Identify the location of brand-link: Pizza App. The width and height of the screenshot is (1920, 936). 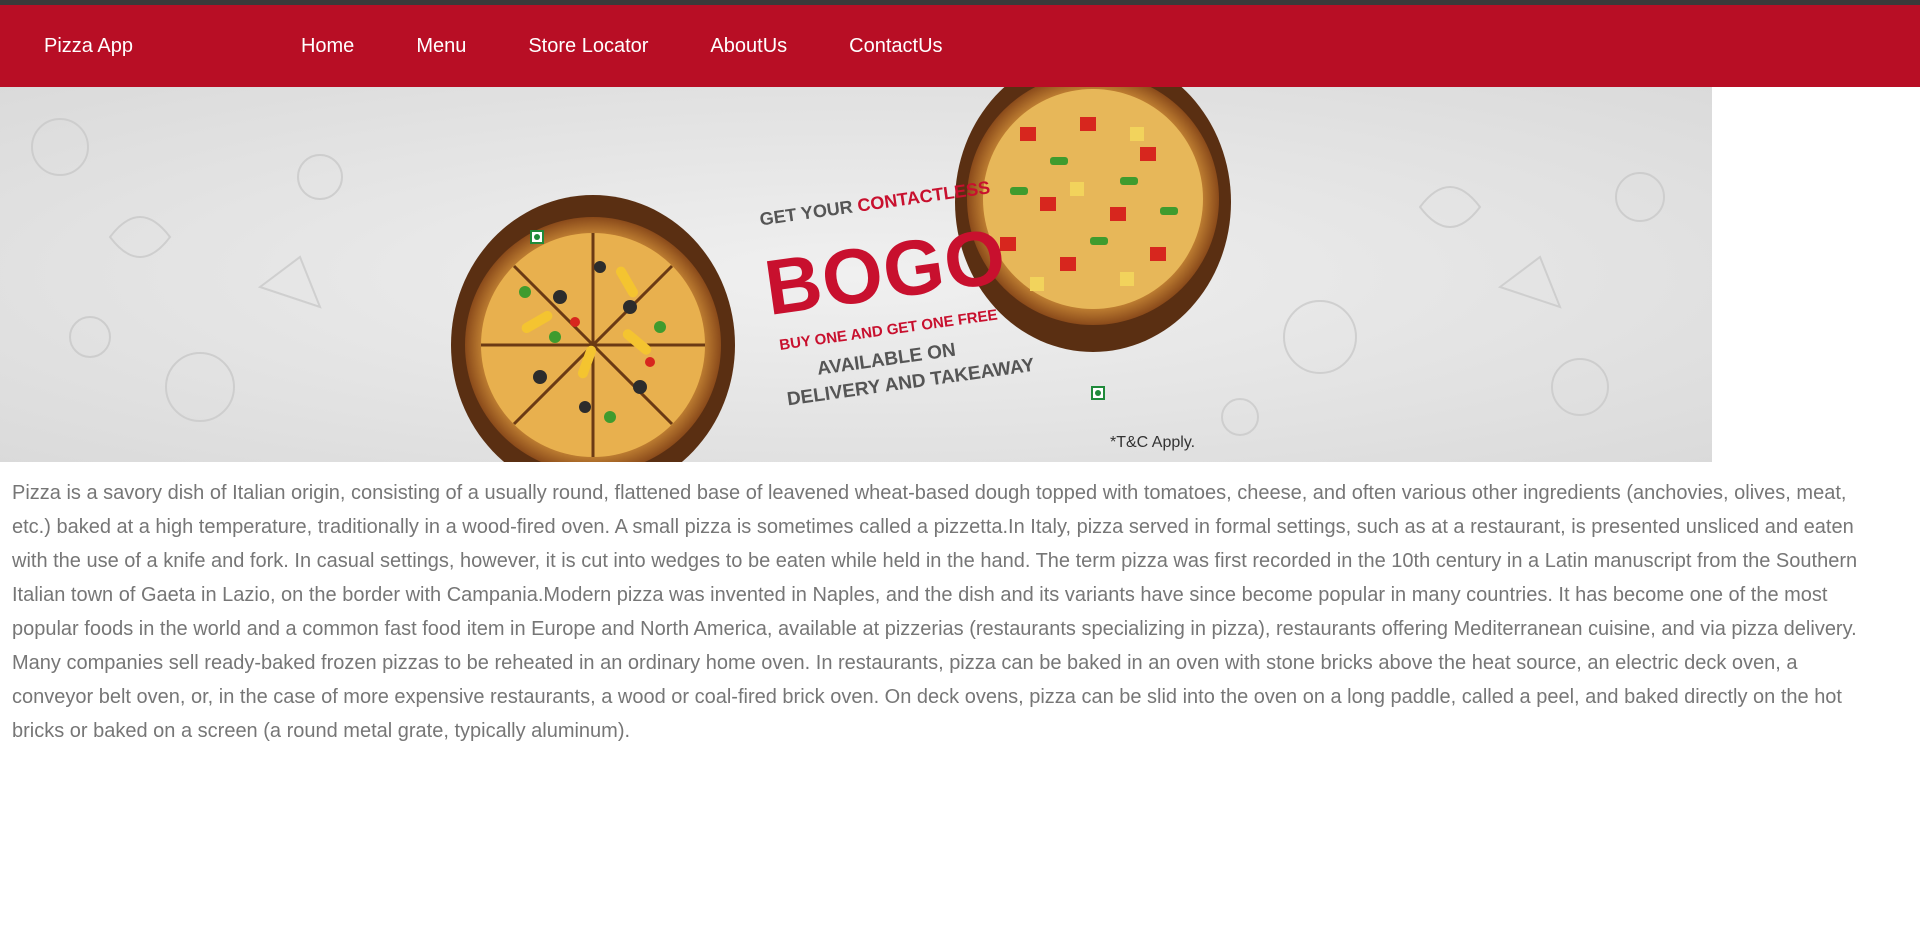
(88, 46).